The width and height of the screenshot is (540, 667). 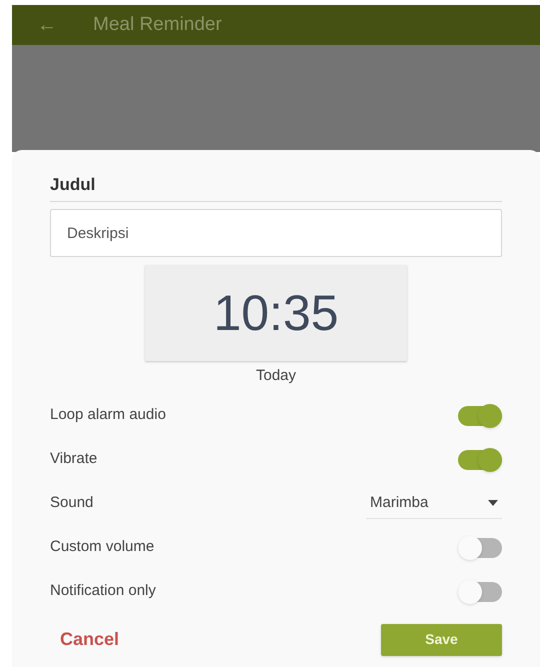 What do you see at coordinates (157, 24) in the screenshot?
I see `app-title: Meal Reminder` at bounding box center [157, 24].